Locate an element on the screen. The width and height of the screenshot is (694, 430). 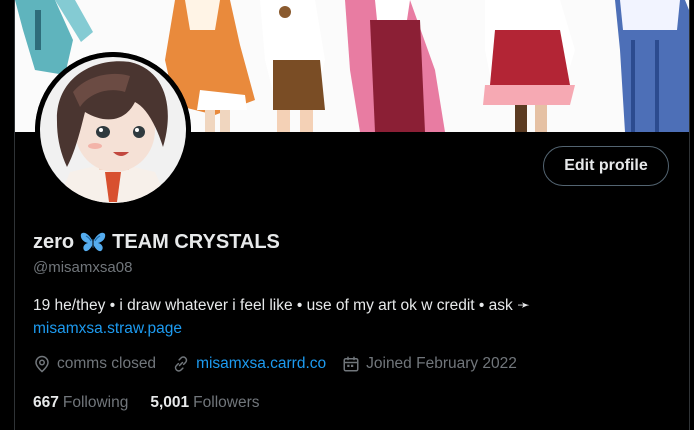
joined-item: Joined February 2022 is located at coordinates (429, 364).